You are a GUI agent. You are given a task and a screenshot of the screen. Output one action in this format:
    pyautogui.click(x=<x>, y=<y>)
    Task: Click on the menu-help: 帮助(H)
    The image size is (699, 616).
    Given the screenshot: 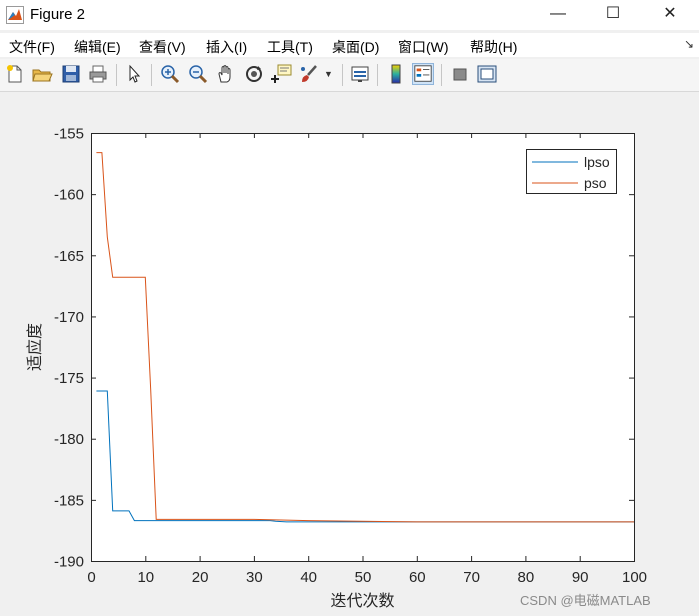 What is the action you would take?
    pyautogui.click(x=493, y=47)
    